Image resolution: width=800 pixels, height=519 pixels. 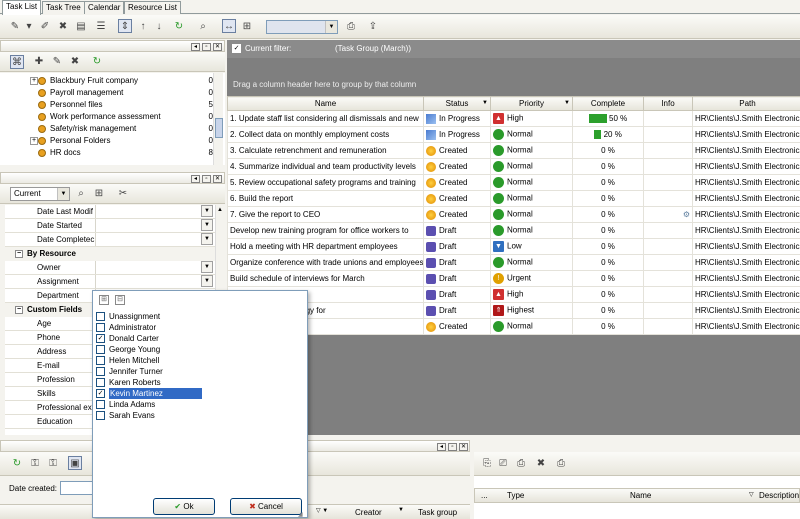 What do you see at coordinates (218, 119) in the screenshot?
I see `tree-scrollbar` at bounding box center [218, 119].